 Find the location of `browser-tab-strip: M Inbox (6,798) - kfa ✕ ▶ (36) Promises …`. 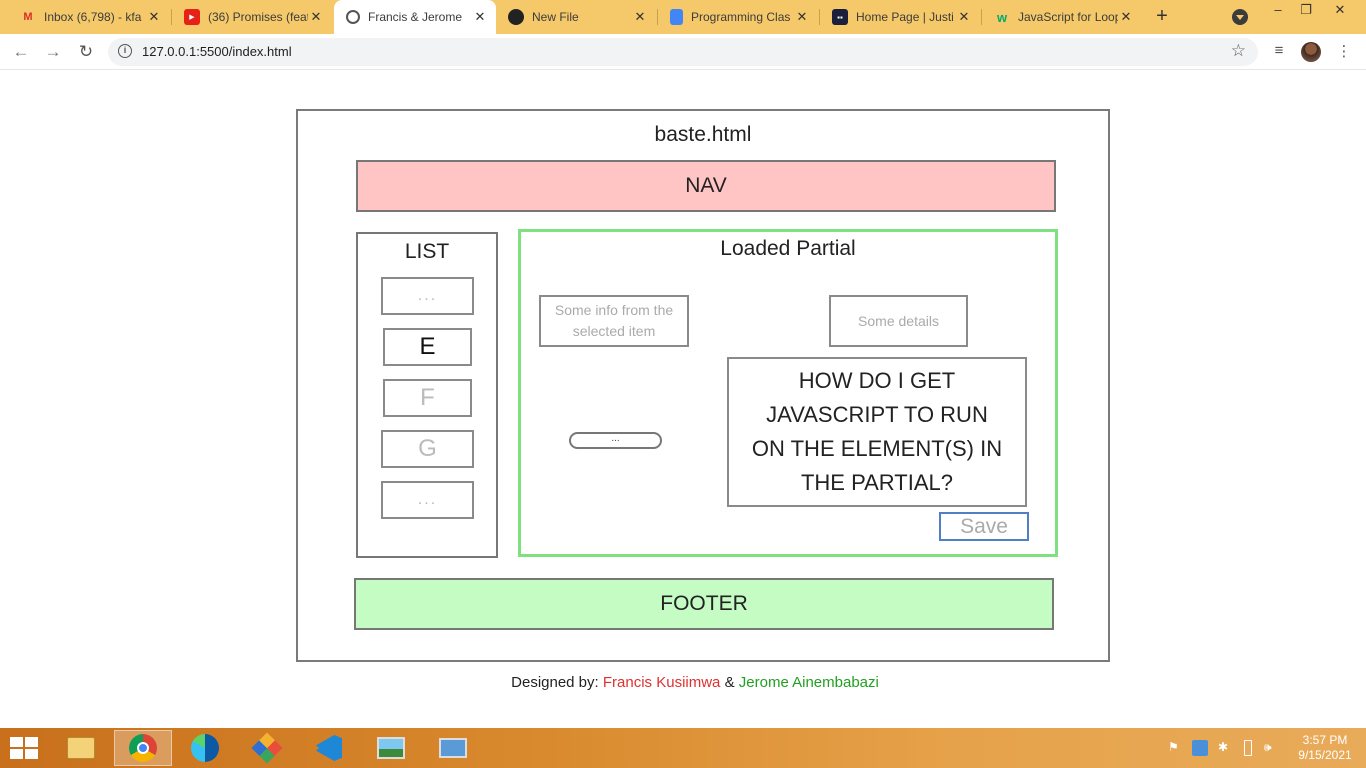

browser-tab-strip: M Inbox (6,798) - kfa ✕ ▶ (36) Promises … is located at coordinates (683, 17).